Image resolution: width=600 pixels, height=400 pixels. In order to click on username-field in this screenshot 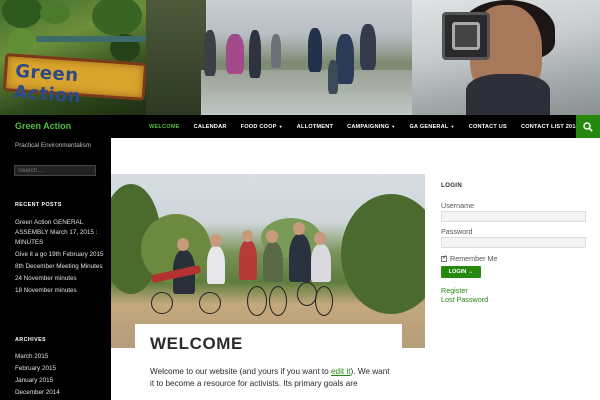, I will do `click(513, 216)`.